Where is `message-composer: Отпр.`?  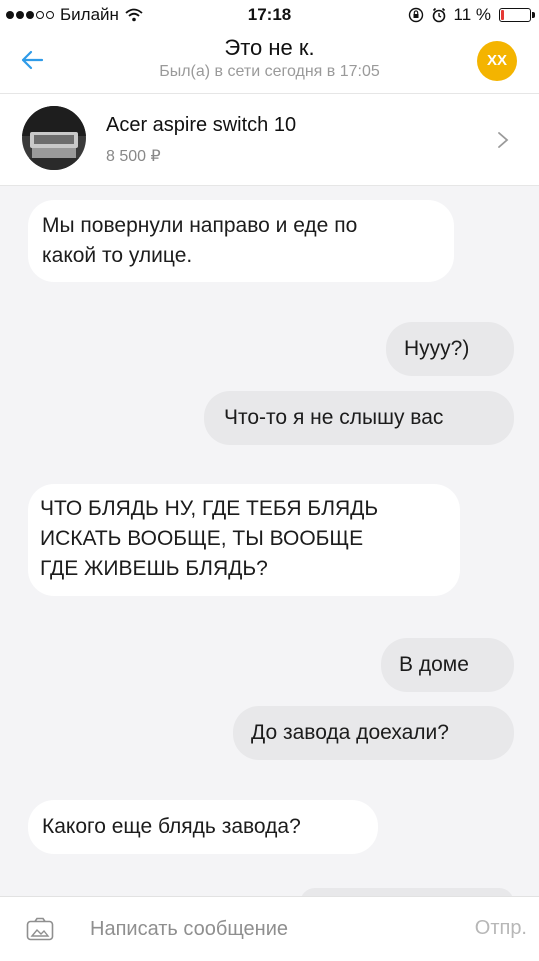
message-composer: Отпр. is located at coordinates (269, 928).